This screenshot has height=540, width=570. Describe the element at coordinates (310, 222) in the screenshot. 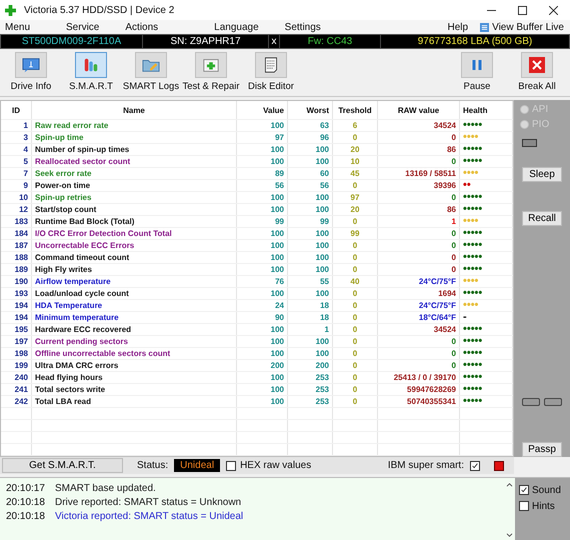

I see `table-cell: 99` at that location.